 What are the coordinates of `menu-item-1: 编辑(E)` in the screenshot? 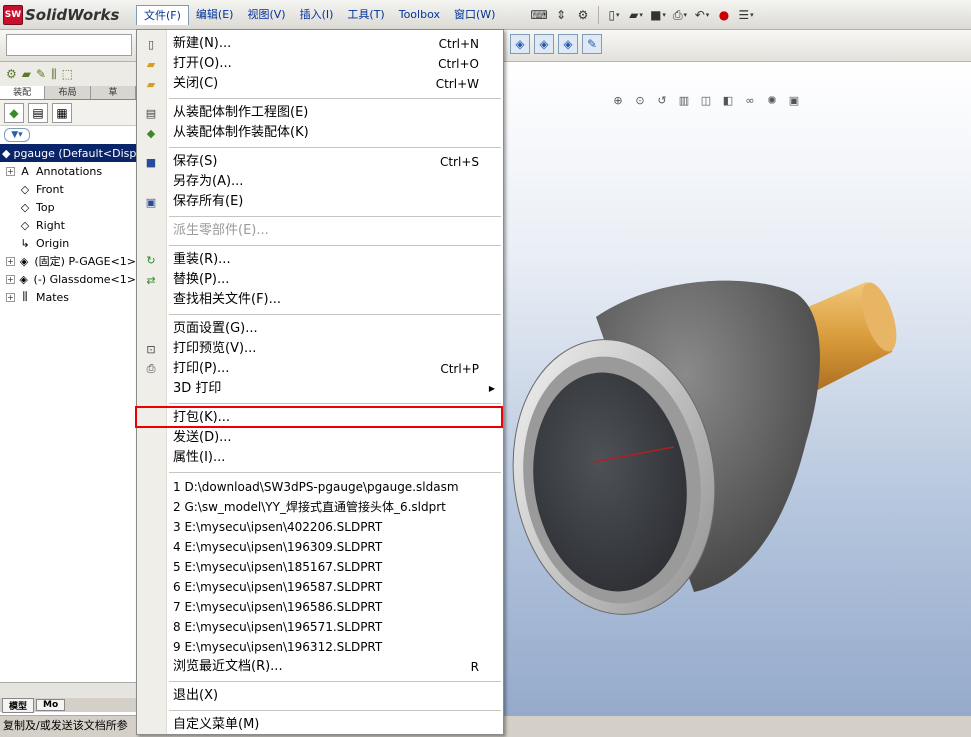 It's located at (215, 15).